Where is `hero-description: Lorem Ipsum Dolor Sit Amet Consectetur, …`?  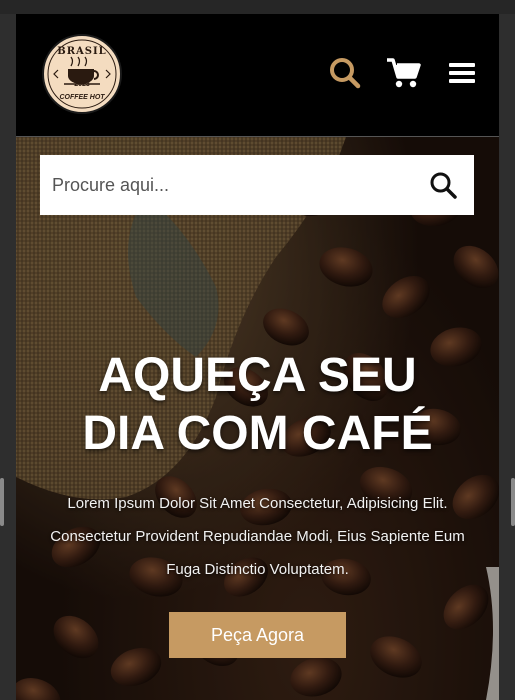
hero-description: Lorem Ipsum Dolor Sit Amet Consectetur, … is located at coordinates (257, 536).